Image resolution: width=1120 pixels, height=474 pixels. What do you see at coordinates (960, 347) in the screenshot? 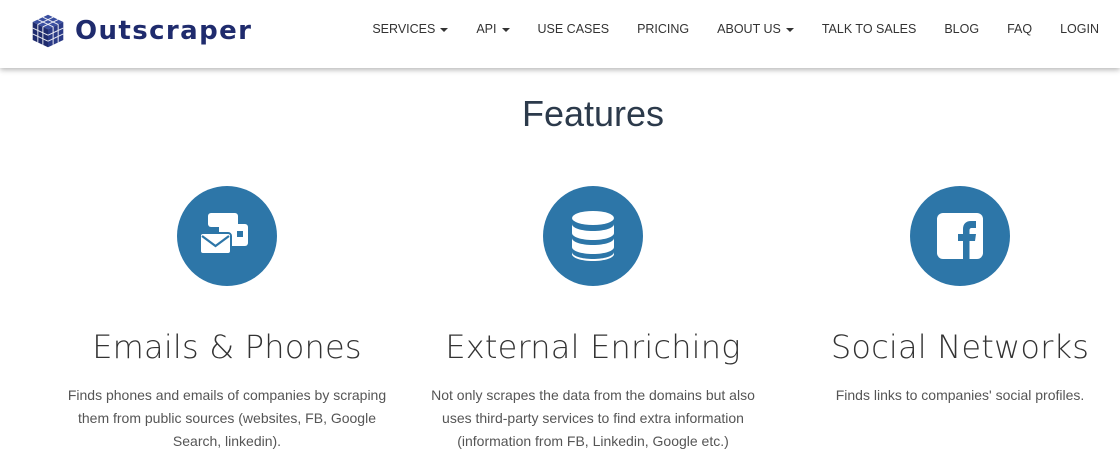
I see `feature-title: Social Networks` at bounding box center [960, 347].